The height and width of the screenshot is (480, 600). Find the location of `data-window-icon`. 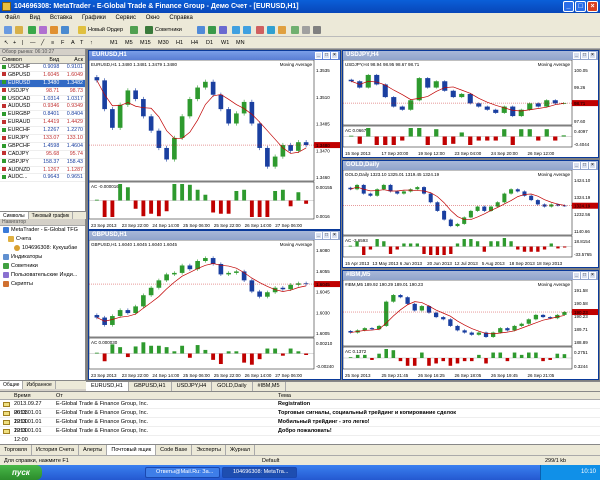

data-window-icon is located at coordinates (43, 30).